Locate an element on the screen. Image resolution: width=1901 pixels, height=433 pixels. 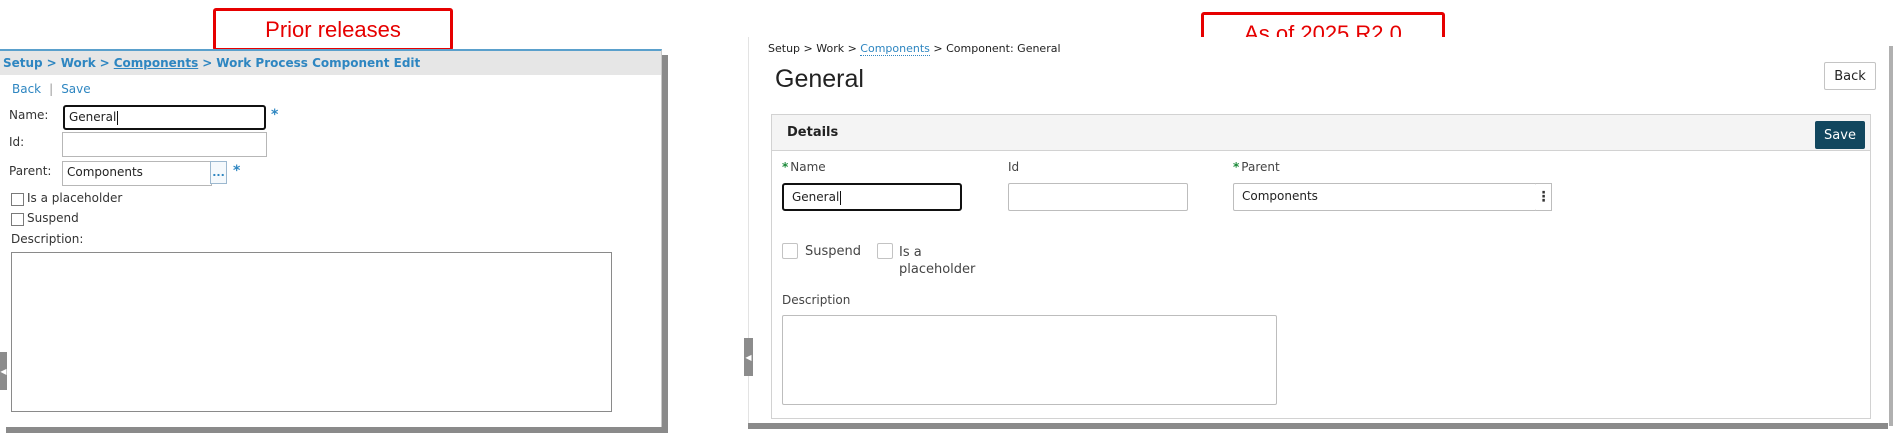
breadcrumb-work: Work is located at coordinates (78, 63).